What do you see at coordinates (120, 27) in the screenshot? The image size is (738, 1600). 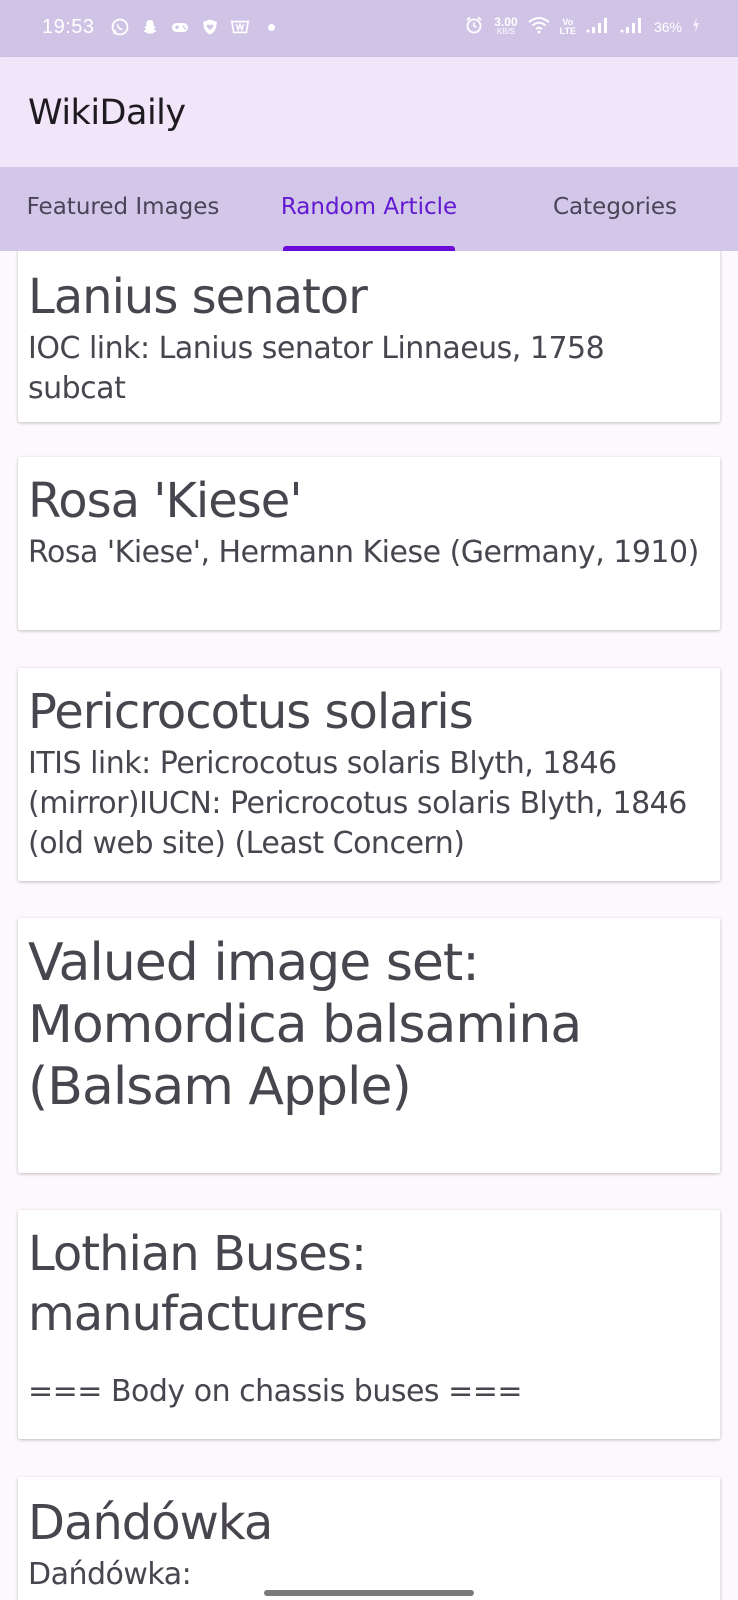 I see `whatsapp-icon` at bounding box center [120, 27].